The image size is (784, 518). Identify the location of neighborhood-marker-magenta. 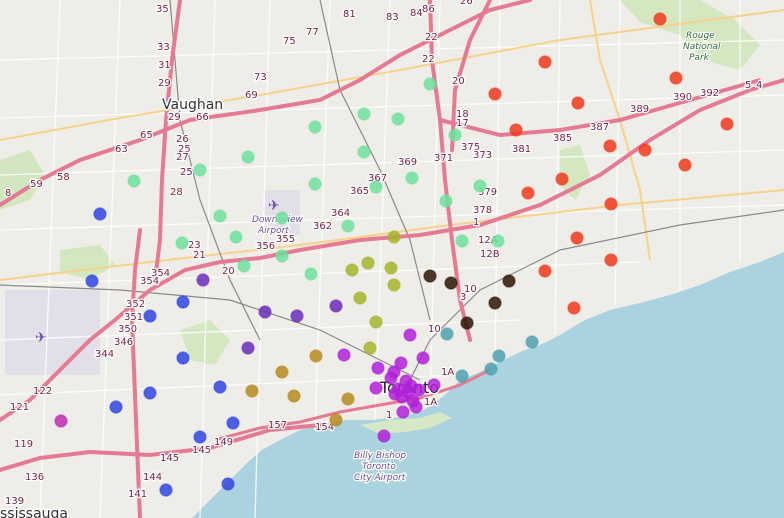
(61, 421).